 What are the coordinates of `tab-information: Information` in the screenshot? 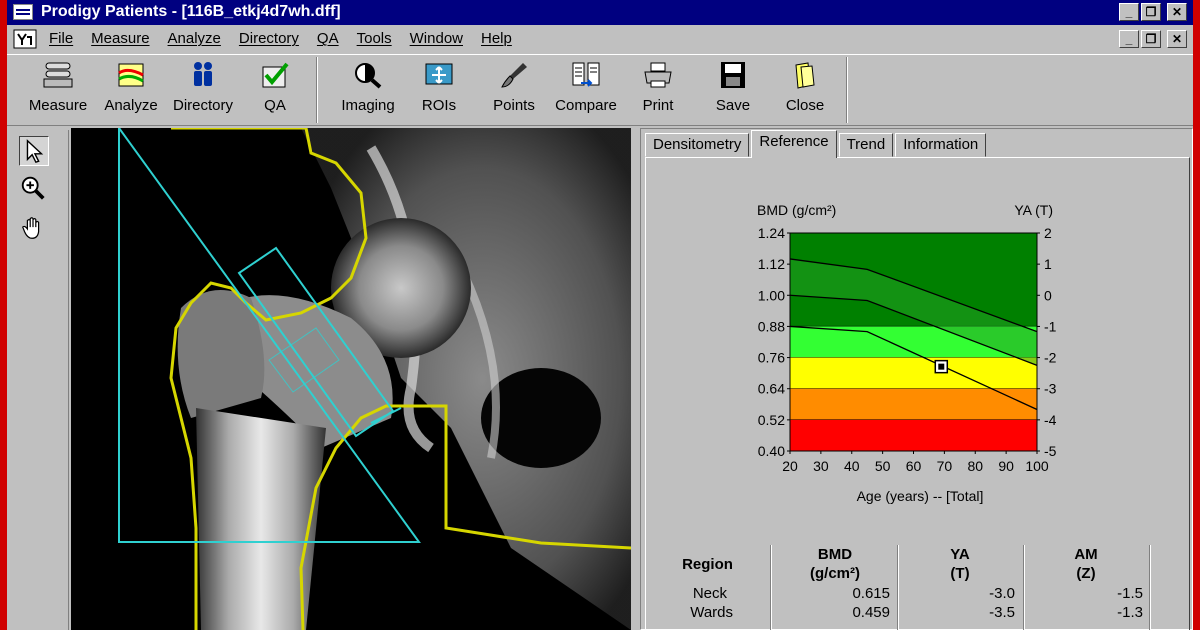 It's located at (941, 145).